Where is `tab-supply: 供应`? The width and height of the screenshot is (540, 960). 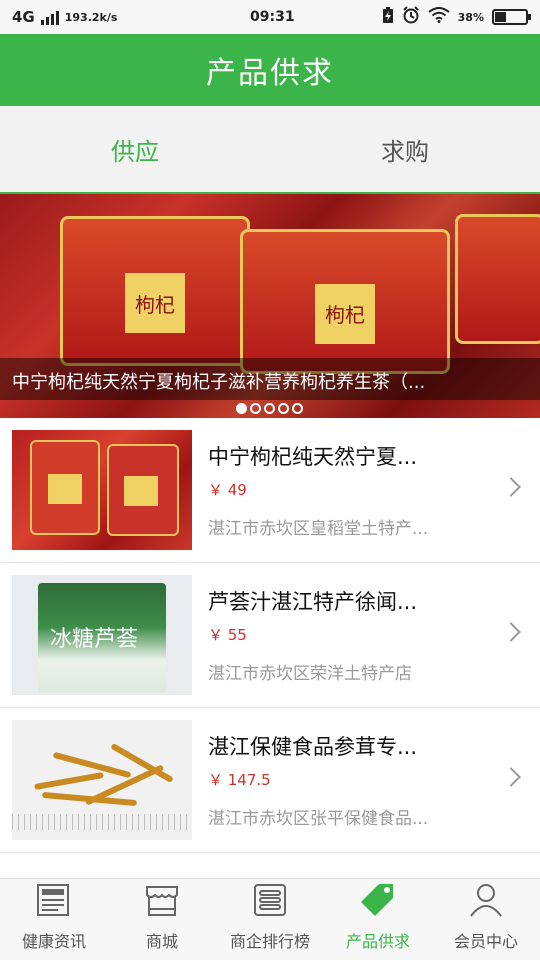 tab-supply: 供应 is located at coordinates (135, 149).